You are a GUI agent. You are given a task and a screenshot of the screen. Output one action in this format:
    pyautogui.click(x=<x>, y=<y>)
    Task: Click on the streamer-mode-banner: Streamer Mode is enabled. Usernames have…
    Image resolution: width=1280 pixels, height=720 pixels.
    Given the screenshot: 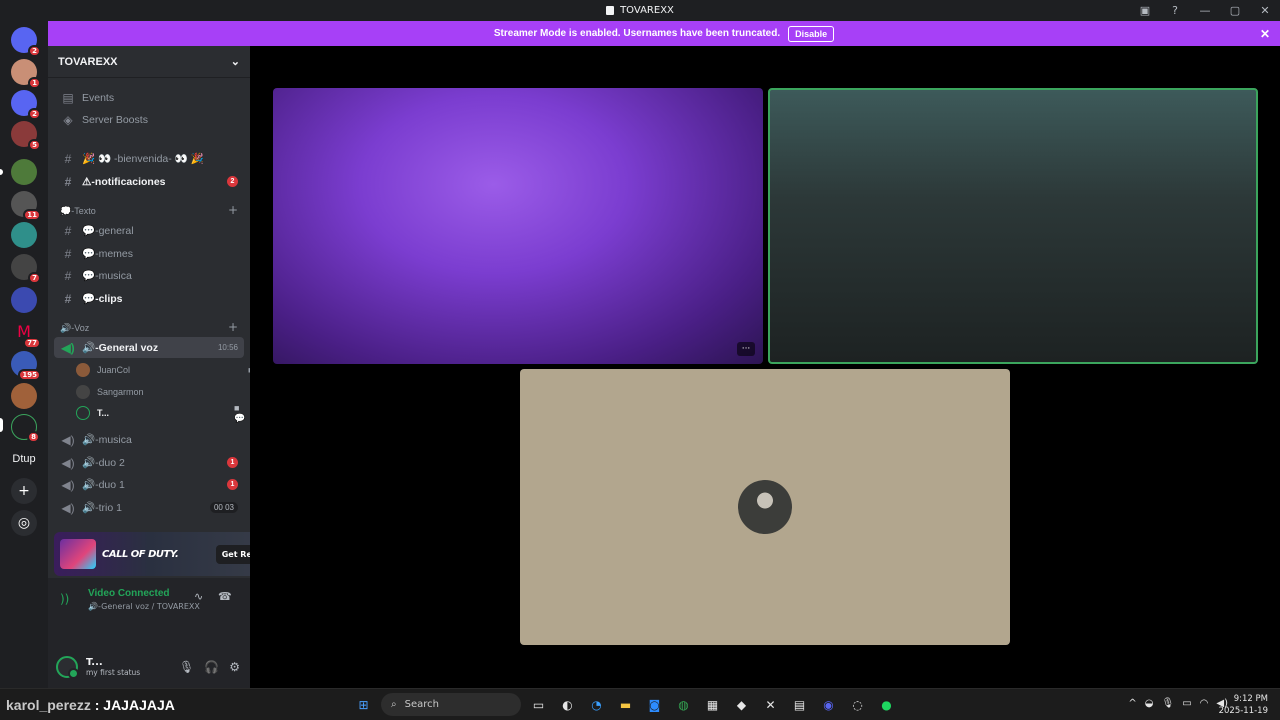 What is the action you would take?
    pyautogui.click(x=664, y=33)
    